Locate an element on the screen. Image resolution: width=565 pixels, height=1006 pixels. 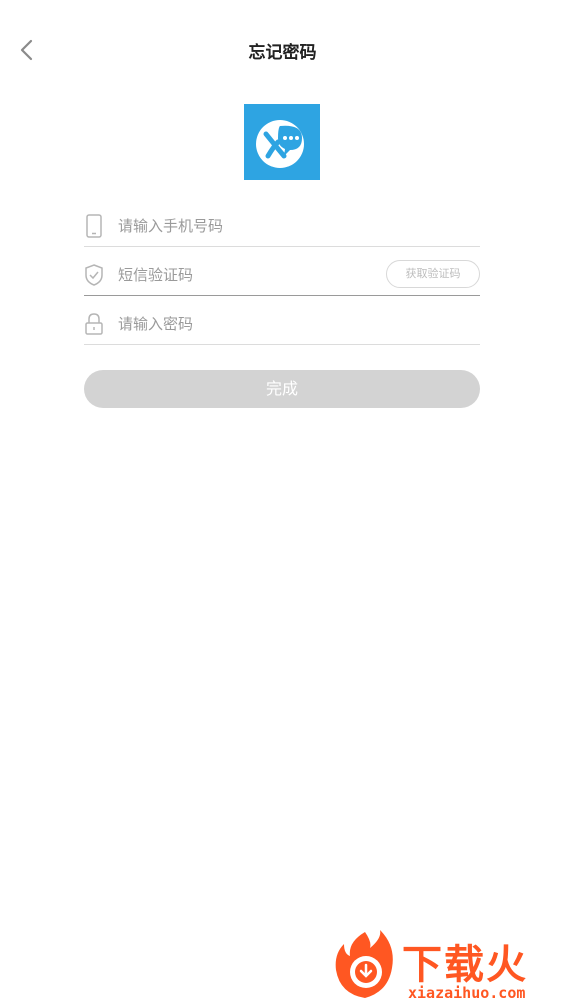
sms-code-input is located at coordinates (248, 275).